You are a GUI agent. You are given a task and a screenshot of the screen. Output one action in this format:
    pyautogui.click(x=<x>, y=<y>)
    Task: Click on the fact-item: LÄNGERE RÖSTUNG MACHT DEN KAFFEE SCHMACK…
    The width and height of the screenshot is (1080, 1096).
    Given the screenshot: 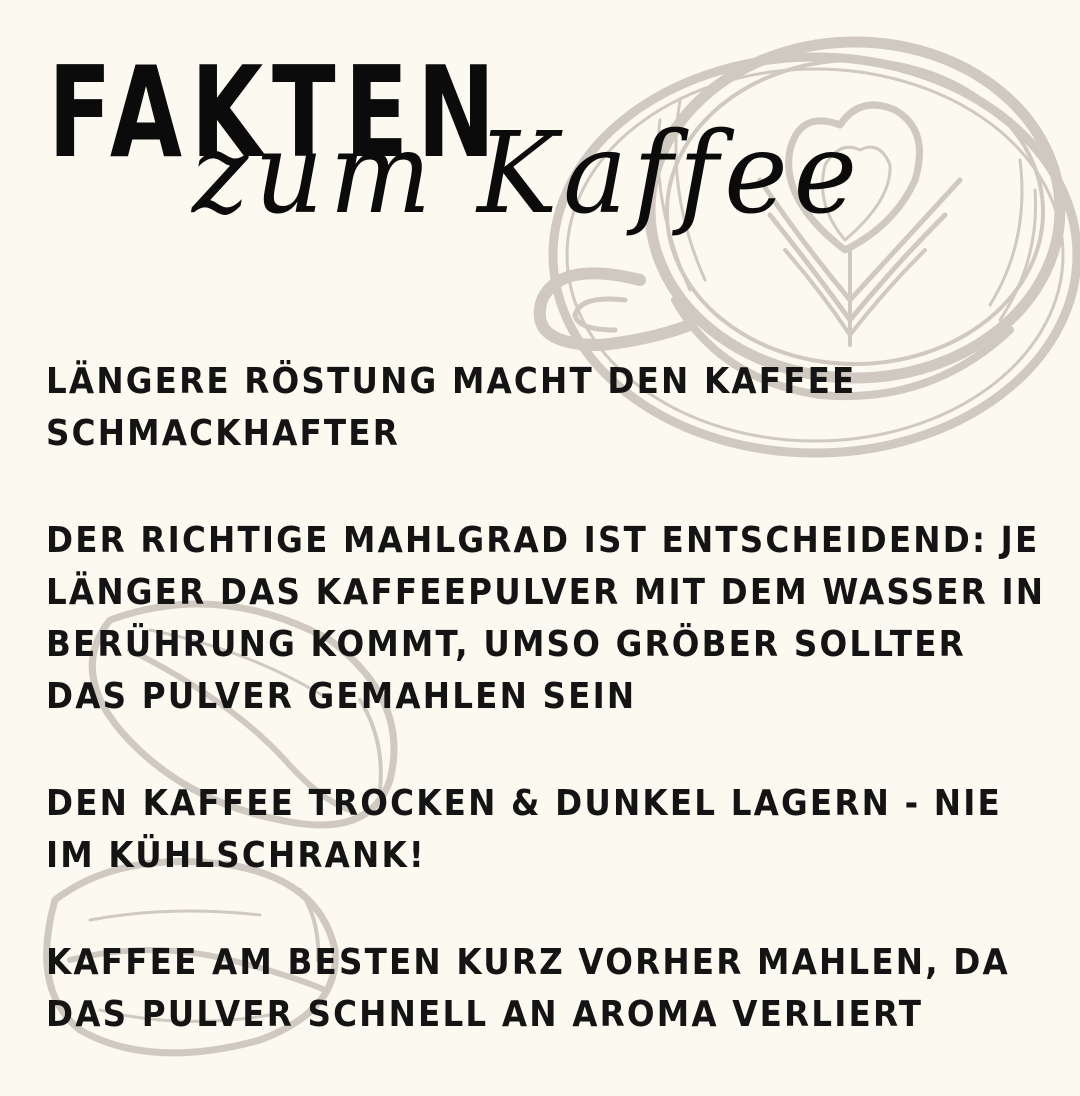 What is the action you would take?
    pyautogui.click(x=451, y=407)
    